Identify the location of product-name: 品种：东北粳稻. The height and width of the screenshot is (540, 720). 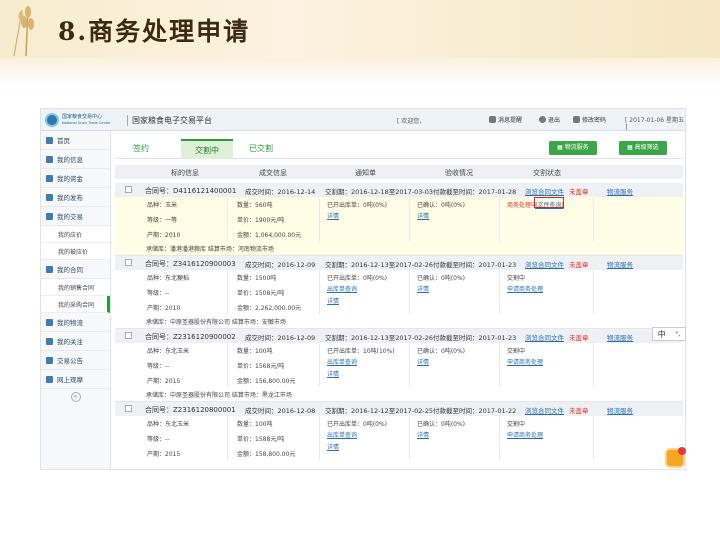
(168, 278).